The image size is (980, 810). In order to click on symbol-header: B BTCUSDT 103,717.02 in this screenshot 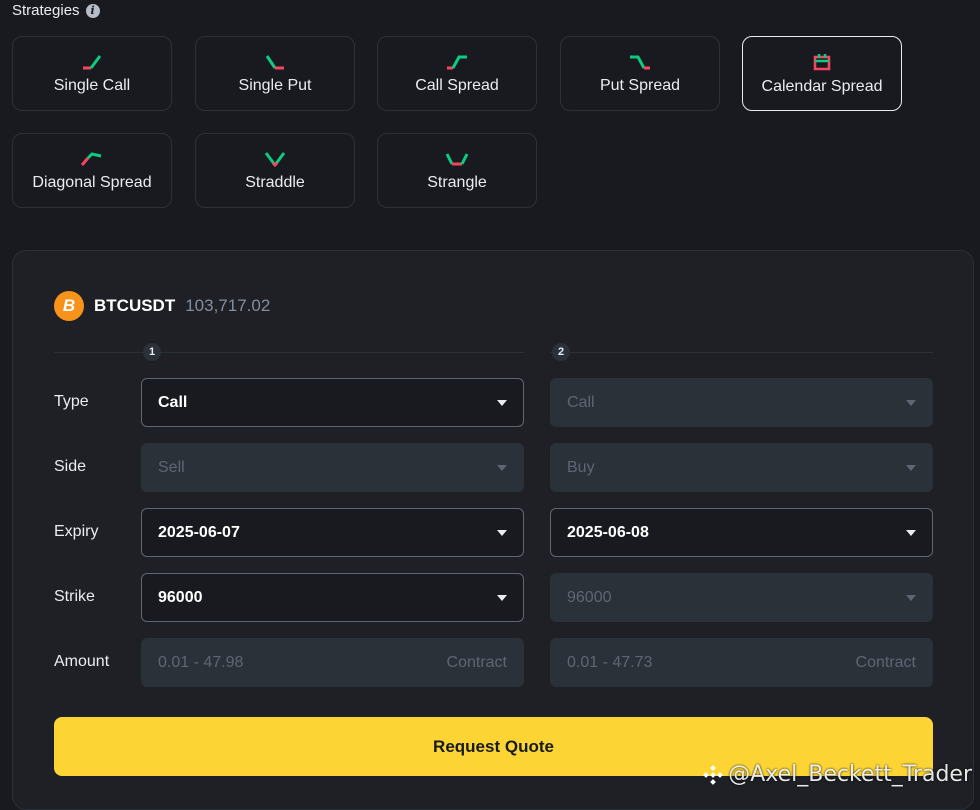, I will do `click(162, 306)`.